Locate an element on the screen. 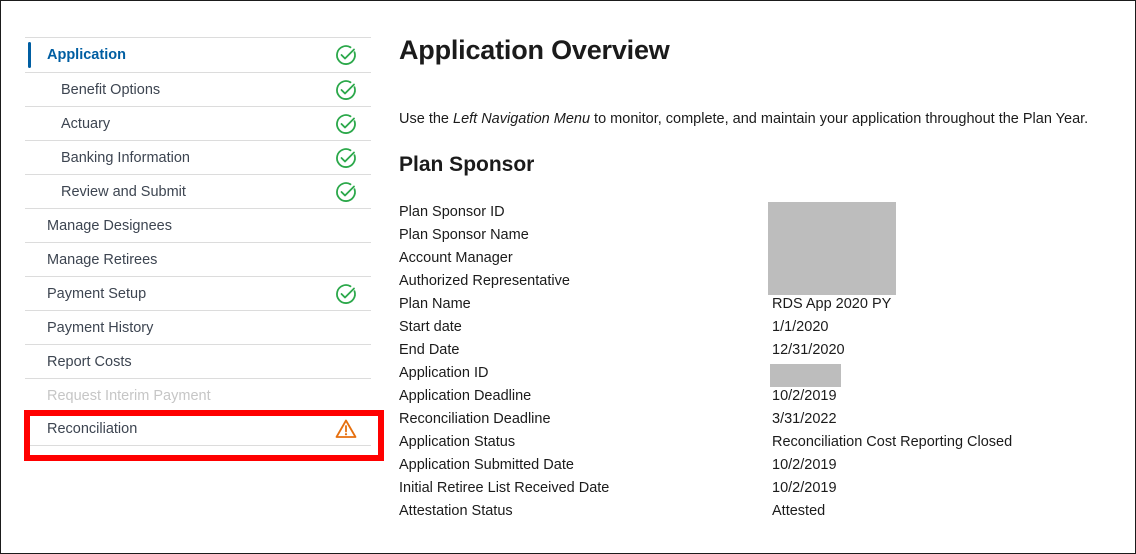 This screenshot has width=1136, height=554. detail-row-start-date: Start date 1/1/2020 is located at coordinates (759, 326).